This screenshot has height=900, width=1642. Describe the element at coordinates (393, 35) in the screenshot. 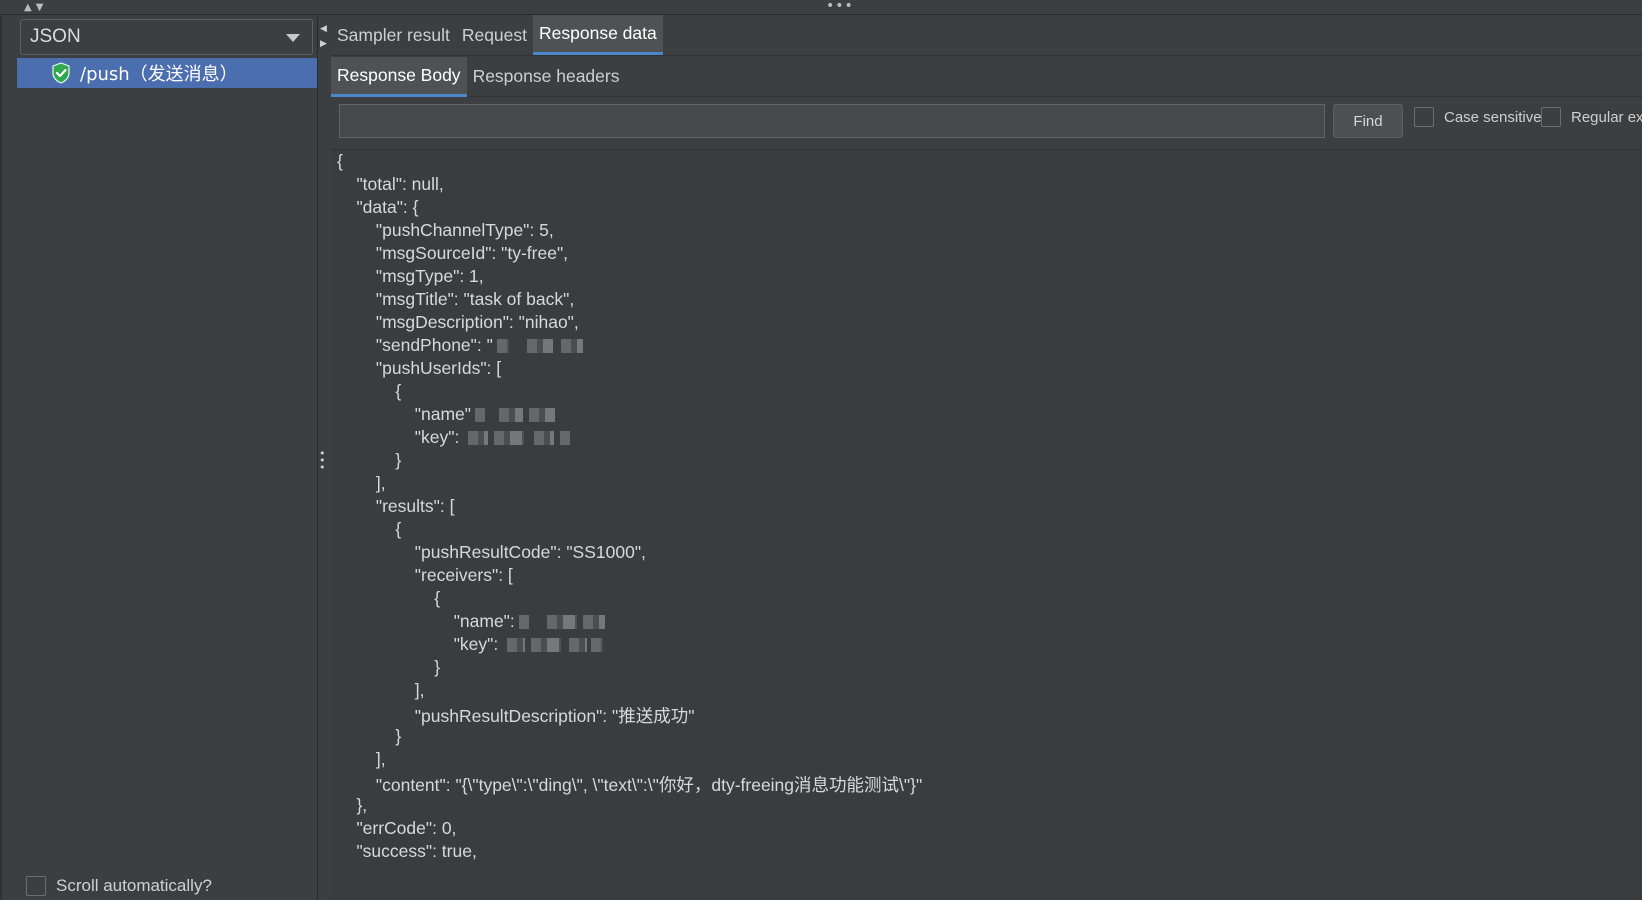

I see `tab-sampler-result: Sampler result` at that location.